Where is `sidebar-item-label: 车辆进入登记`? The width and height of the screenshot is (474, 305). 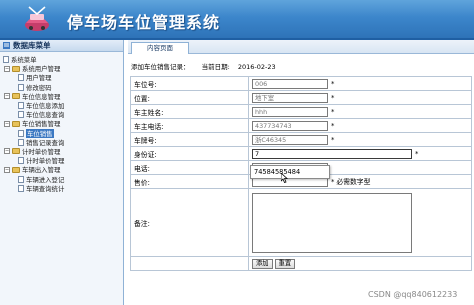 sidebar-item-label: 车辆进入登记 is located at coordinates (45, 179).